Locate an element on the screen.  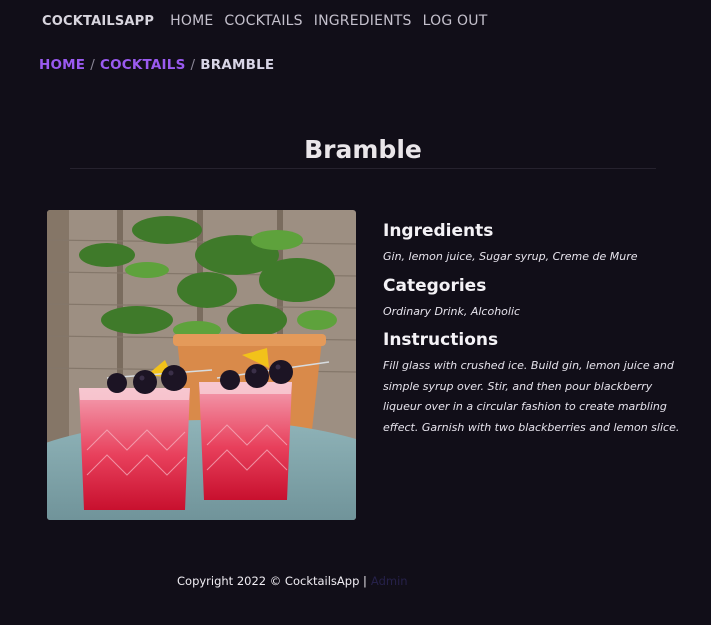
footer: Copyright 2022 © CocktailsApp | Admin is located at coordinates (292, 581).